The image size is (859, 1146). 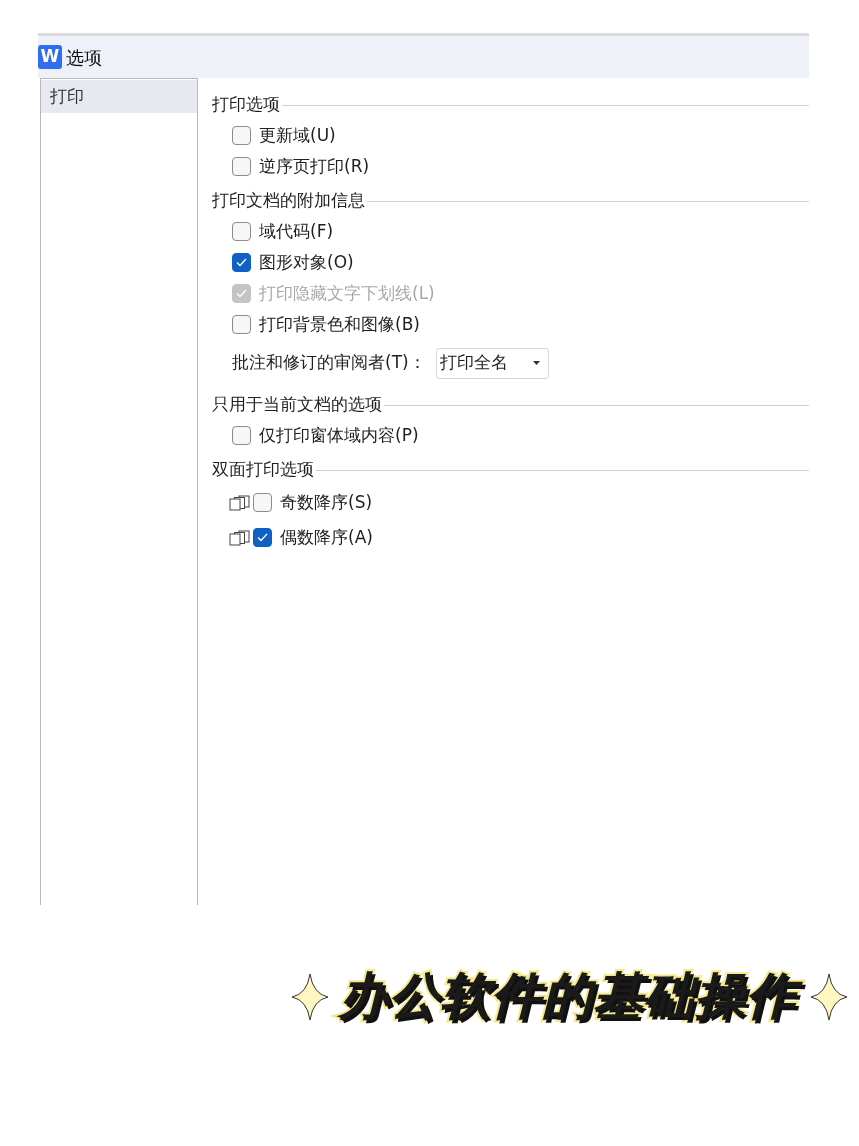 What do you see at coordinates (329, 363) in the screenshot?
I see `dropdown-label: 批注和修订的审阅者(T)：` at bounding box center [329, 363].